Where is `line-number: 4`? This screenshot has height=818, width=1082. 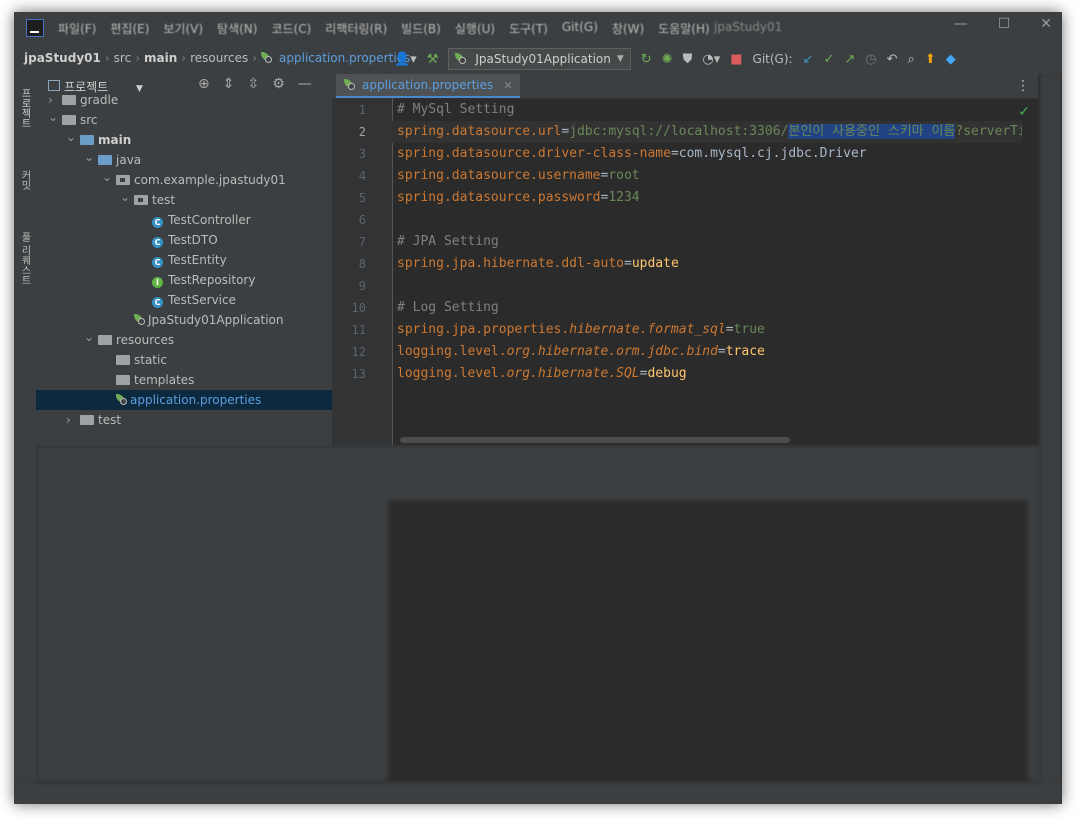
line-number: 4 is located at coordinates (362, 176).